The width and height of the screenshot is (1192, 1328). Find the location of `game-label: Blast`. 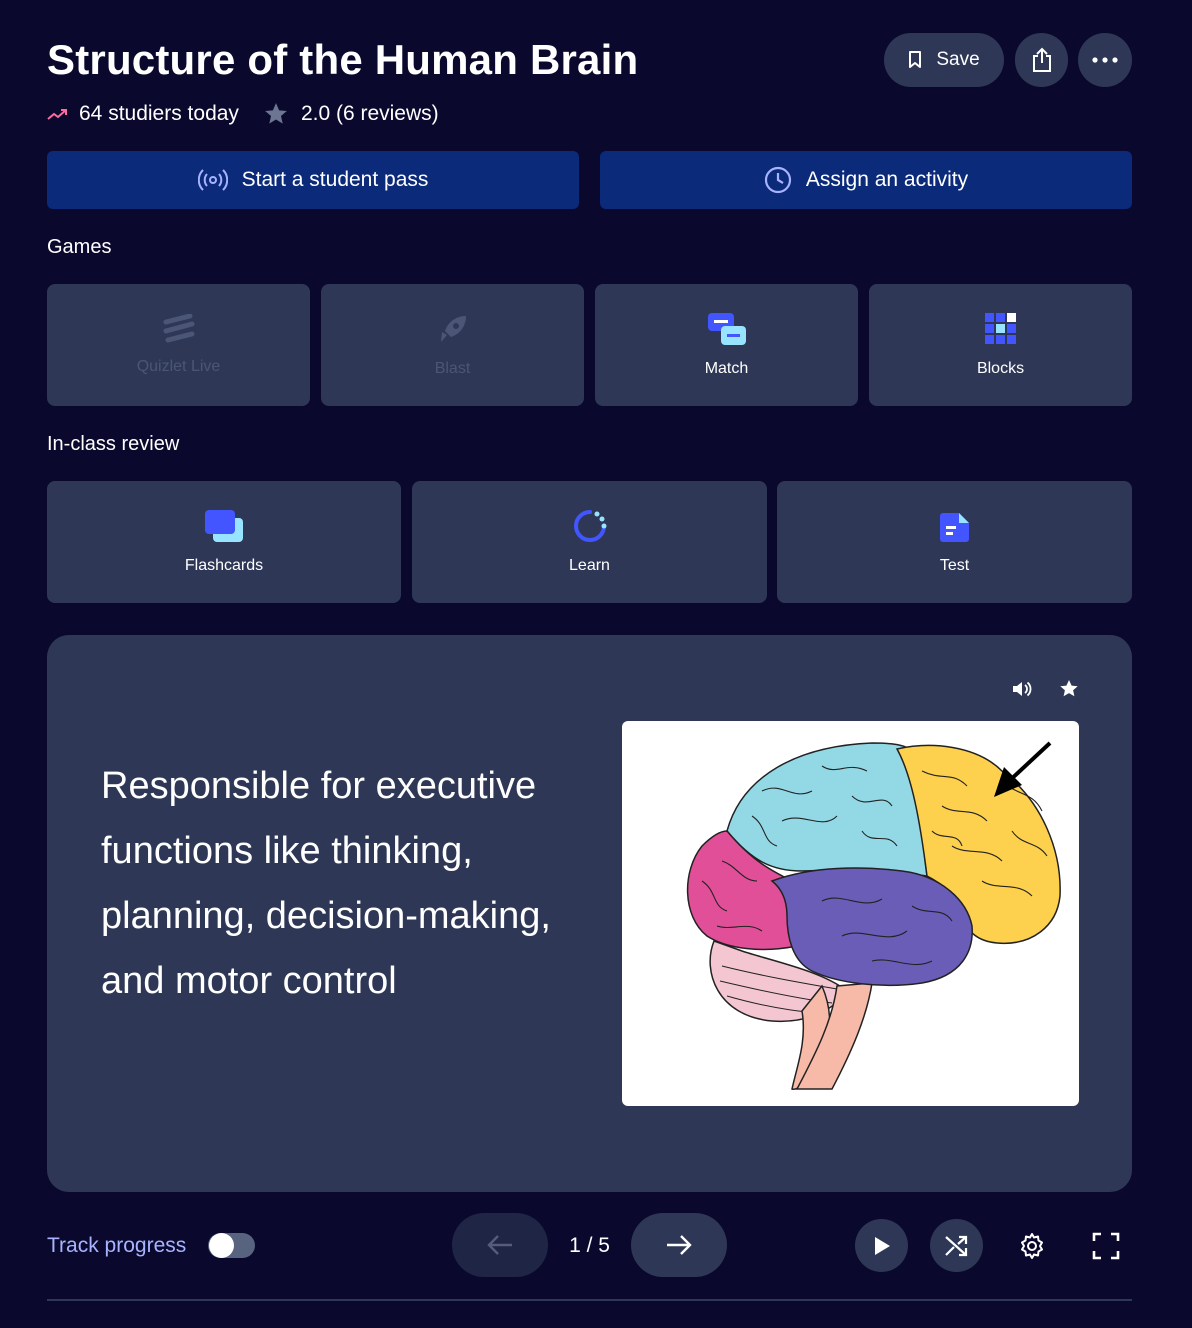

game-label: Blast is located at coordinates (452, 368).